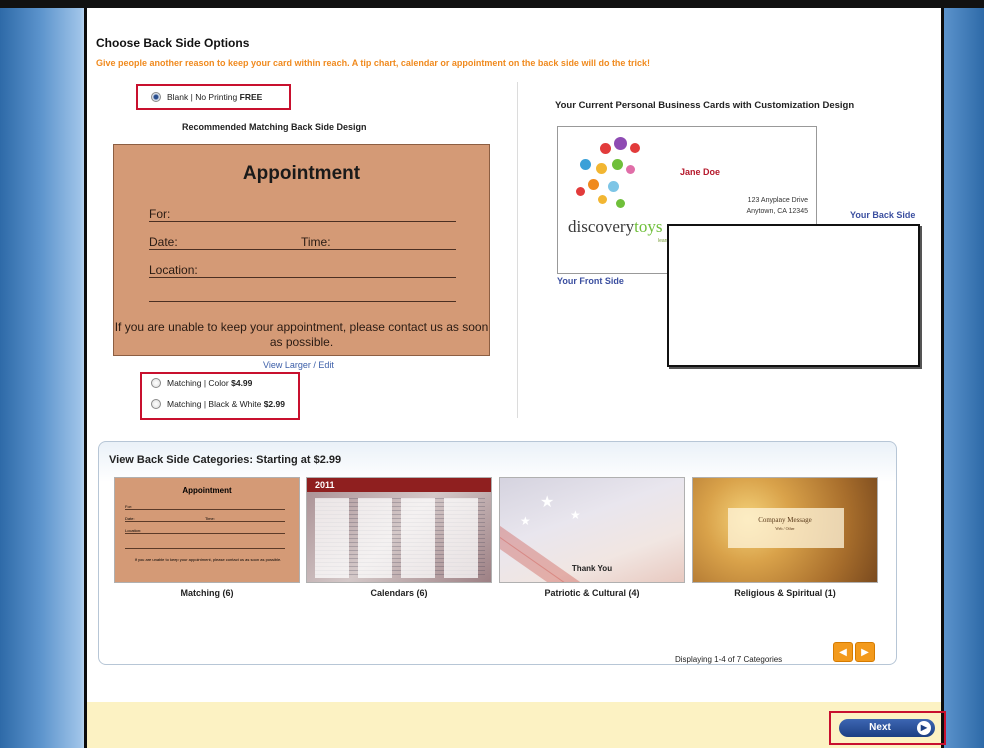  Describe the element at coordinates (274, 127) in the screenshot. I see `recommended-heading: Recommended Matching Back Side Design` at that location.